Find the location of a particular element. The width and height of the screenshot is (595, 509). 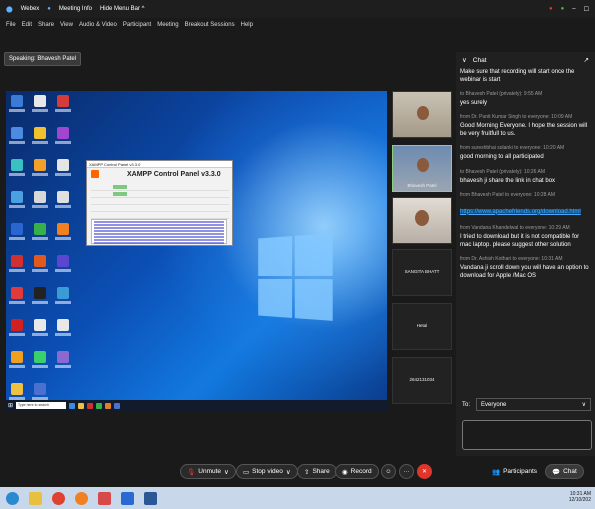

message-sender: from Bhavesh Patel to everyone: 10:28 AM is located at coordinates (508, 194).